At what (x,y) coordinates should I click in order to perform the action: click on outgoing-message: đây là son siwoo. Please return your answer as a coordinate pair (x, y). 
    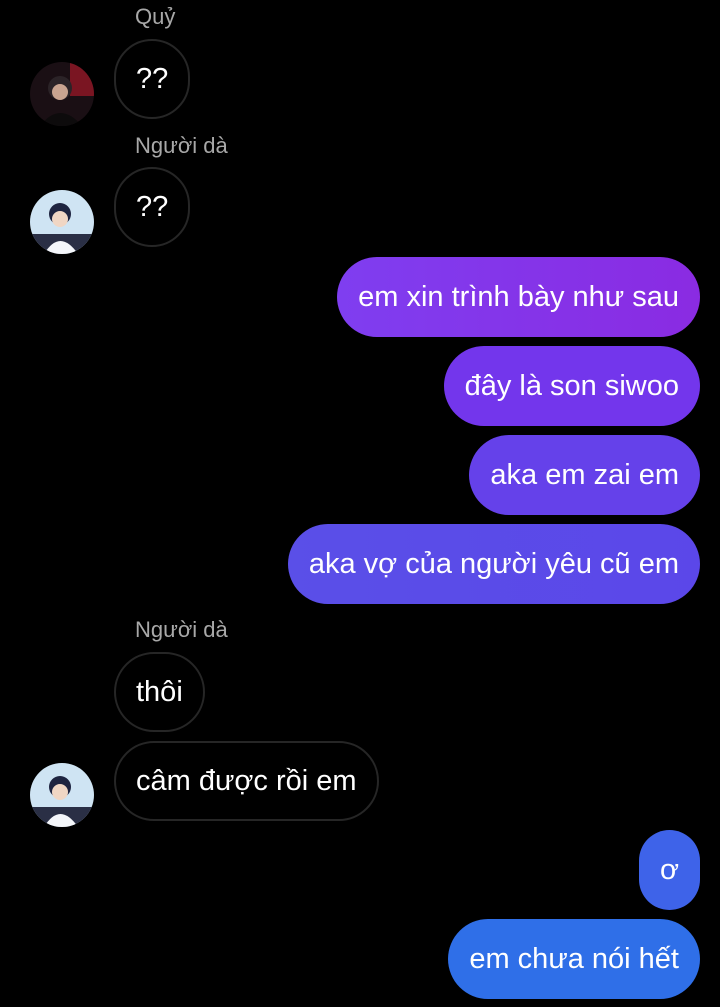
    Looking at the image, I should click on (571, 386).